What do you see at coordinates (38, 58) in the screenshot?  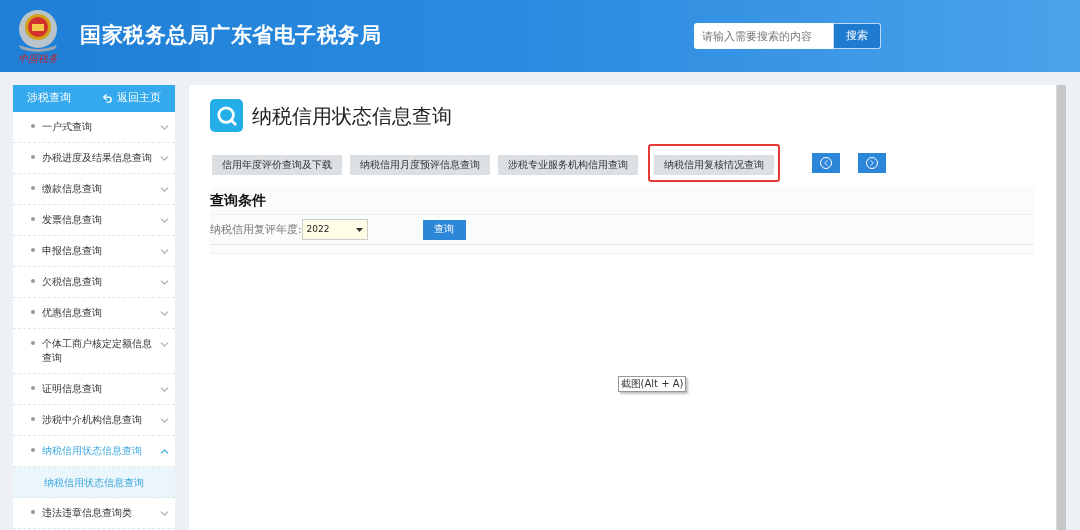 I see `logo-caption: 中国税务` at bounding box center [38, 58].